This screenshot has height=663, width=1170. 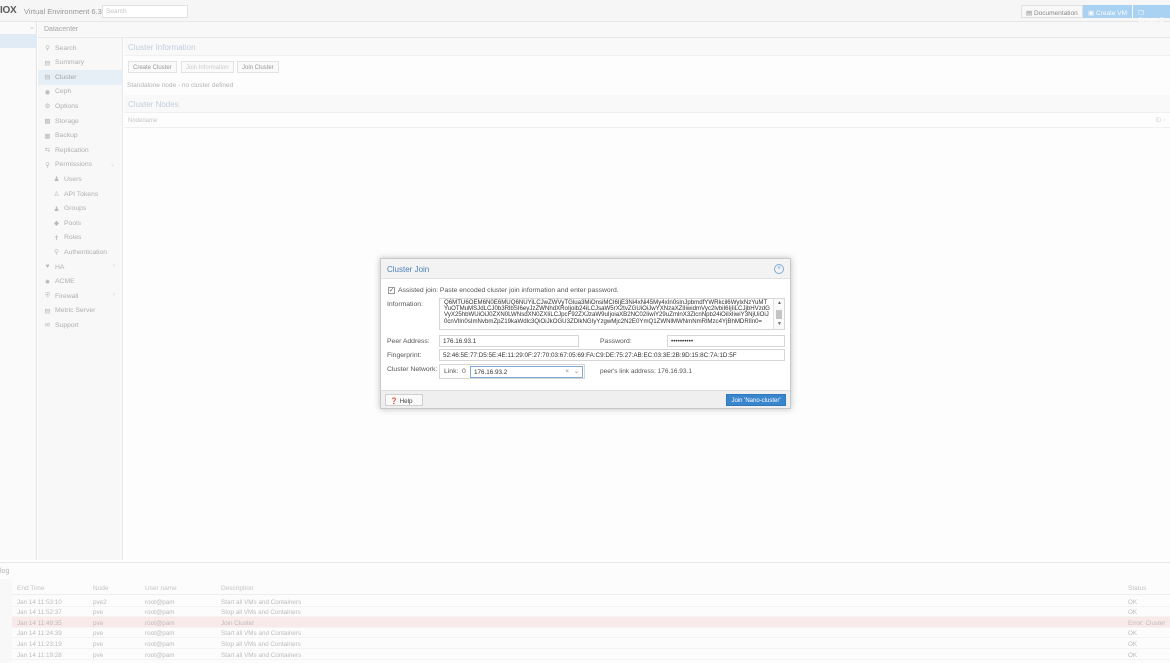 What do you see at coordinates (616, 341) in the screenshot?
I see `password-label: Password:` at bounding box center [616, 341].